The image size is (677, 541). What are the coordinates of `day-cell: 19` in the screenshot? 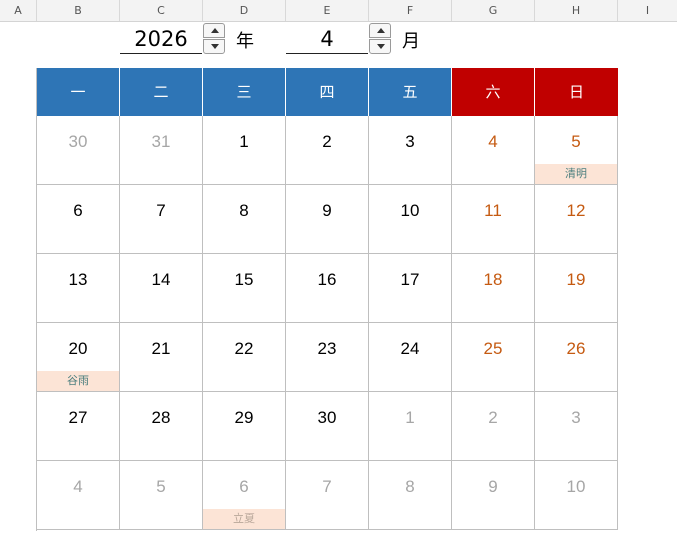 It's located at (576, 288).